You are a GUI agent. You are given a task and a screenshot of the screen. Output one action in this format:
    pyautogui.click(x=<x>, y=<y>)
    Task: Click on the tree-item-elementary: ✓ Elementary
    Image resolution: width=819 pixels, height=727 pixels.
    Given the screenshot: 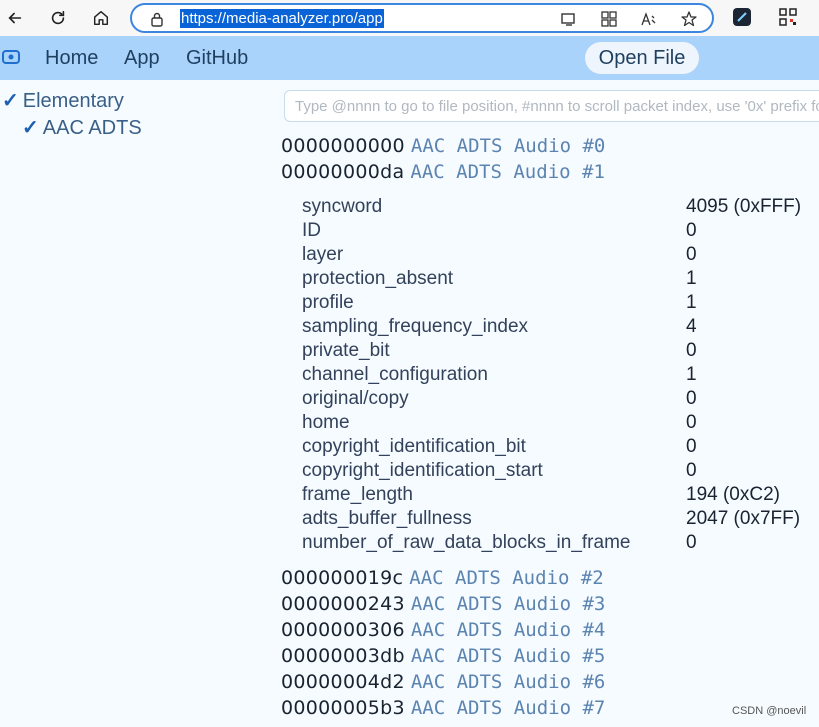 What is the action you would take?
    pyautogui.click(x=63, y=100)
    